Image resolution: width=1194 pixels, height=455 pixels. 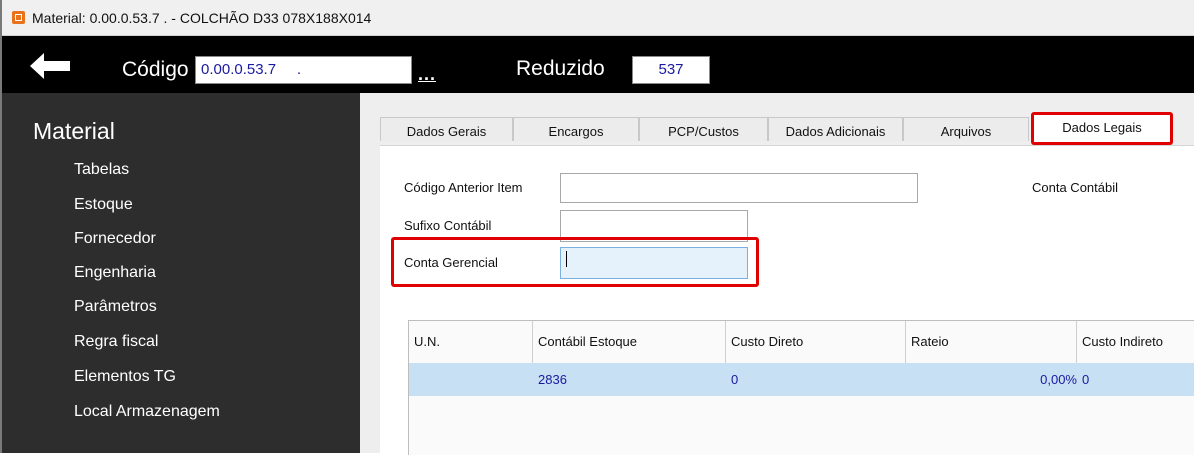 What do you see at coordinates (1102, 129) in the screenshot?
I see `tab-dados-legais: Dados Legais` at bounding box center [1102, 129].